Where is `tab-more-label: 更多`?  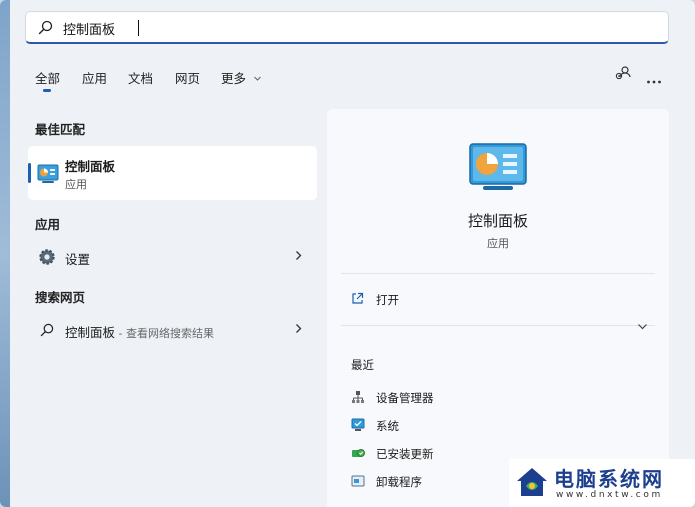
tab-more-label: 更多 is located at coordinates (234, 78).